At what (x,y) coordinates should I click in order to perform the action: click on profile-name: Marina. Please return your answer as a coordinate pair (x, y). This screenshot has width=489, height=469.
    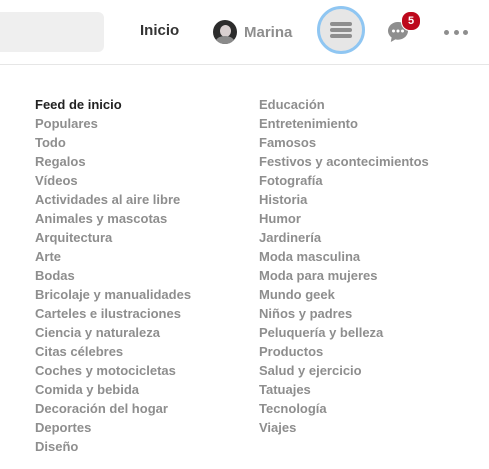
    Looking at the image, I should click on (268, 32).